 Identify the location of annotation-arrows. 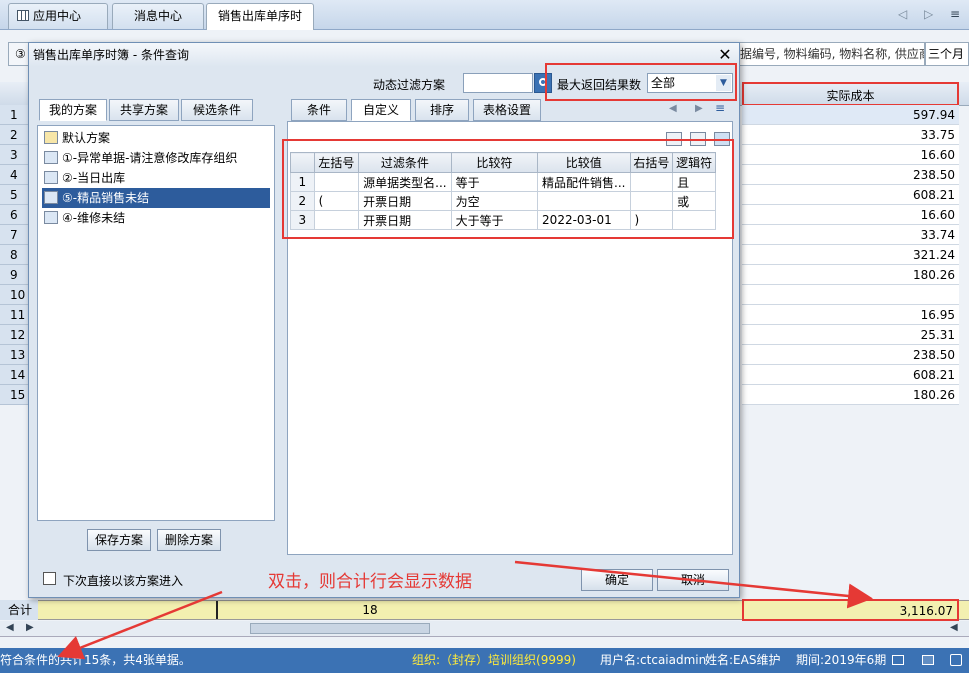
(465, 610).